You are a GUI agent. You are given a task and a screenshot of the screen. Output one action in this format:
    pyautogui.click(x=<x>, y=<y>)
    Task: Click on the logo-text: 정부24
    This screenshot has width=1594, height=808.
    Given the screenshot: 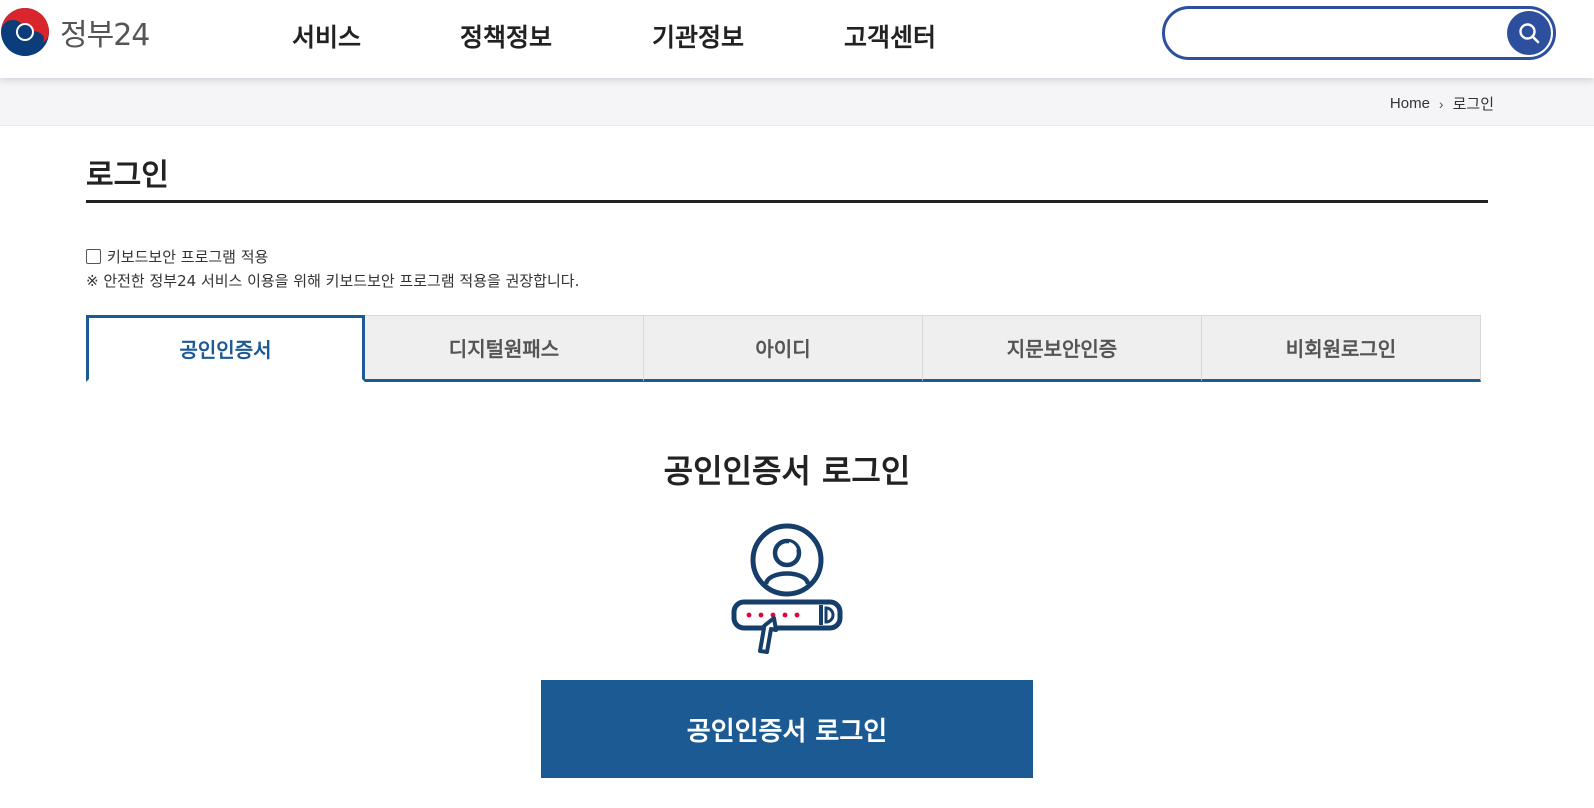 What is the action you would take?
    pyautogui.click(x=105, y=35)
    